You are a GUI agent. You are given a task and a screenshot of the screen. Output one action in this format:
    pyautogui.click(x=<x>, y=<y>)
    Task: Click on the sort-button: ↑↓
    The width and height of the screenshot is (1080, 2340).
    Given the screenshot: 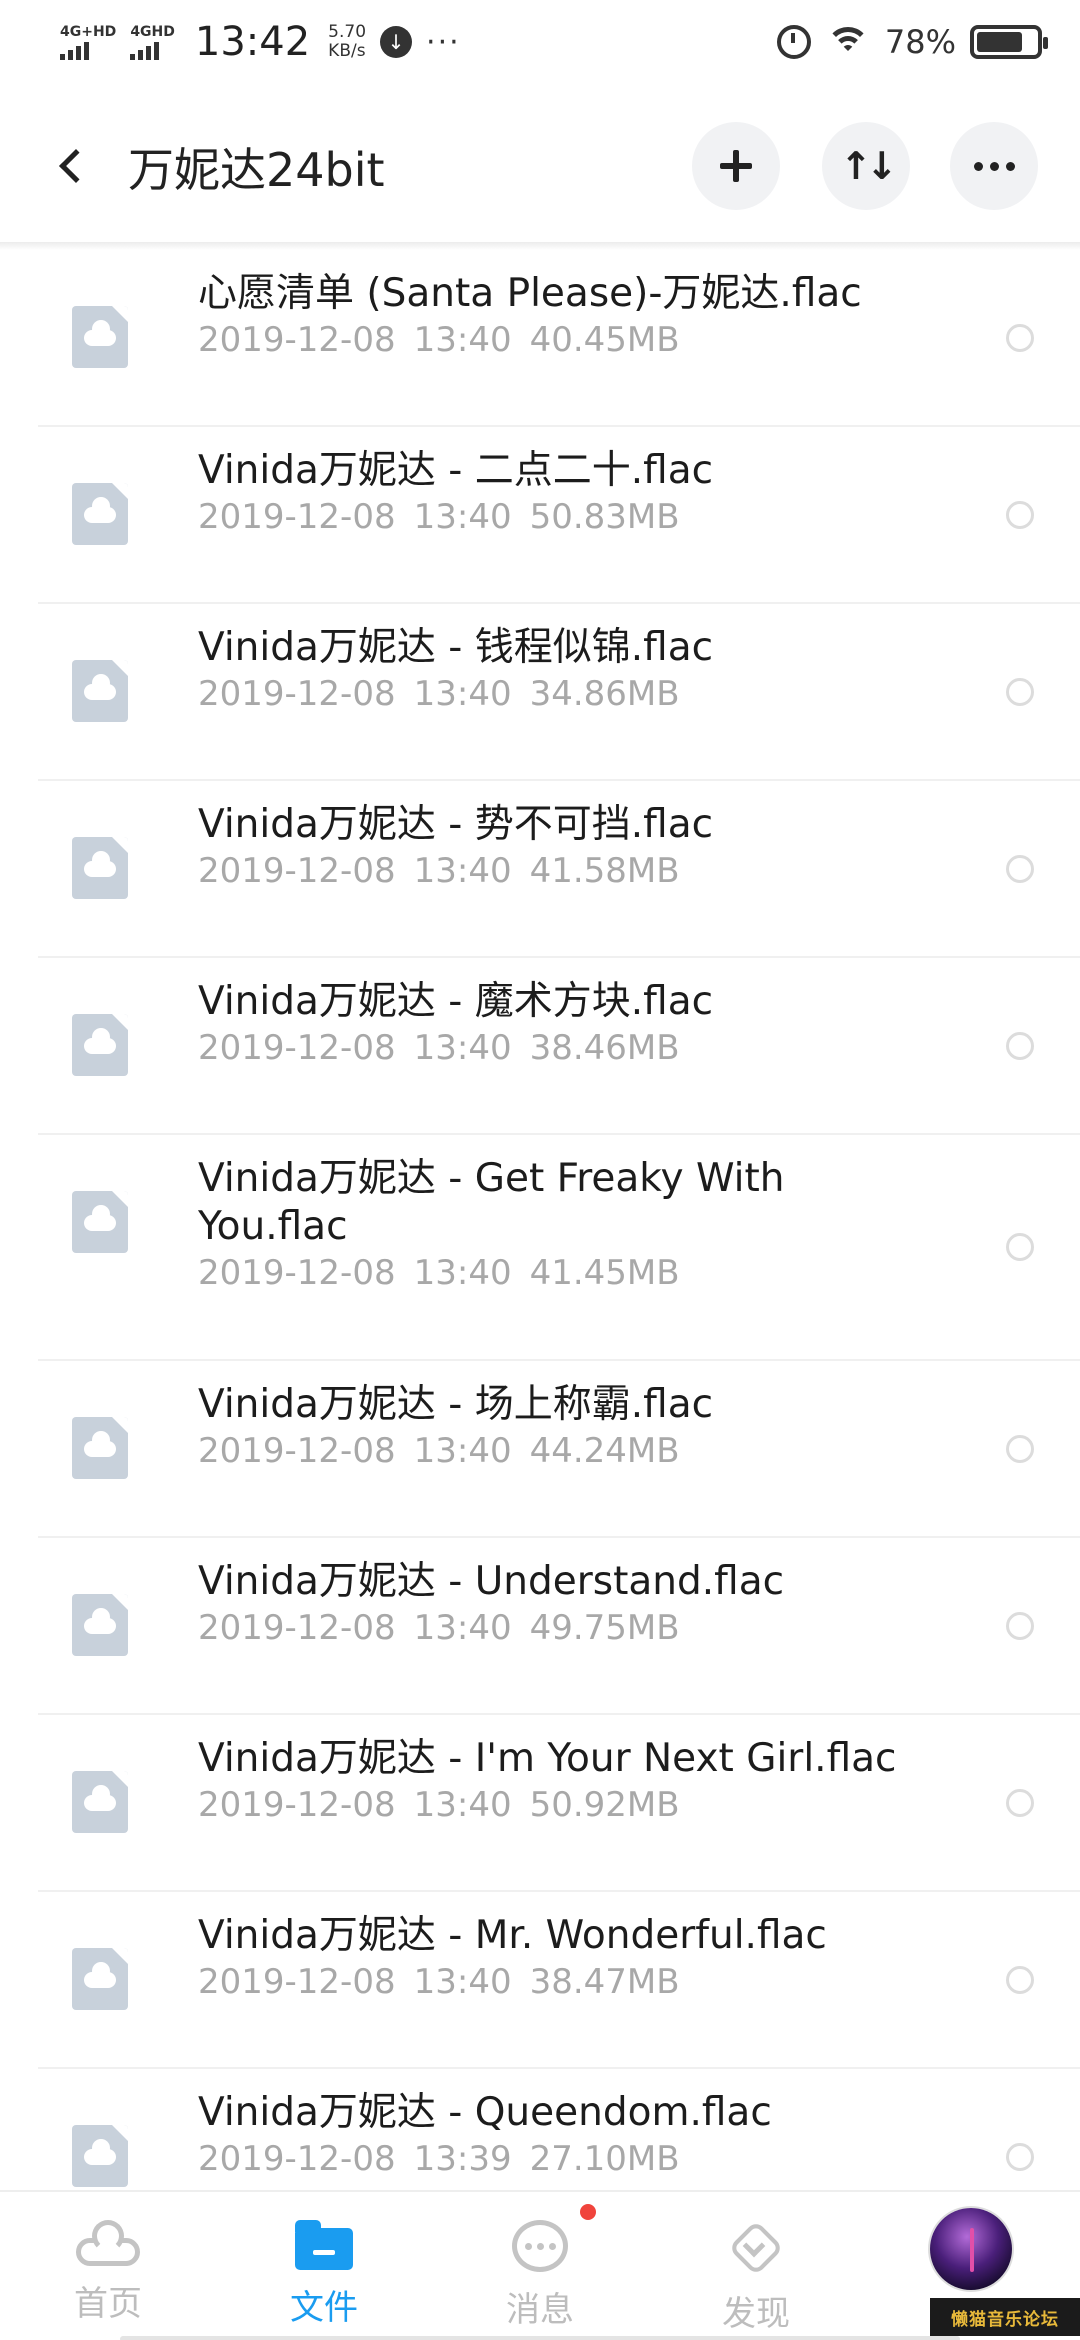 What is the action you would take?
    pyautogui.click(x=866, y=166)
    